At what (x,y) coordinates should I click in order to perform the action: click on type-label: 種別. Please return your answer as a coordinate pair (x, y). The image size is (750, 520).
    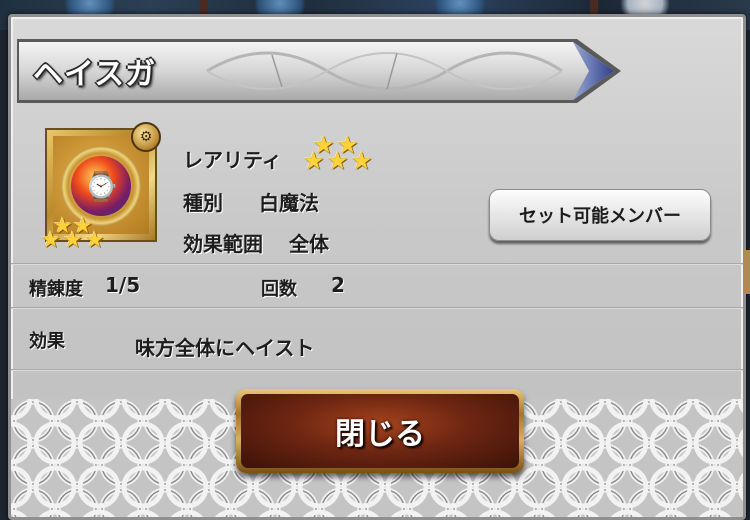
    Looking at the image, I should click on (203, 203).